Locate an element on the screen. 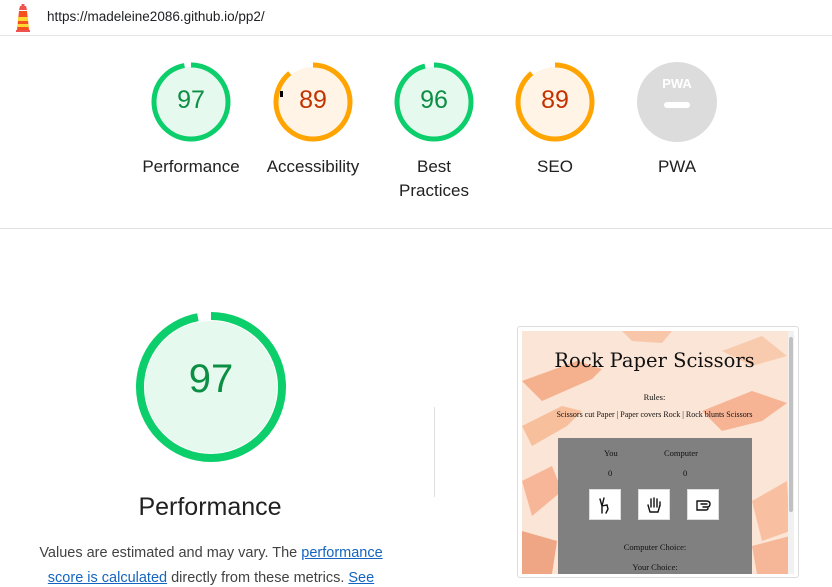 Image resolution: width=832 pixels, height=587 pixels. pwa-badge-text: PWA is located at coordinates (677, 83).